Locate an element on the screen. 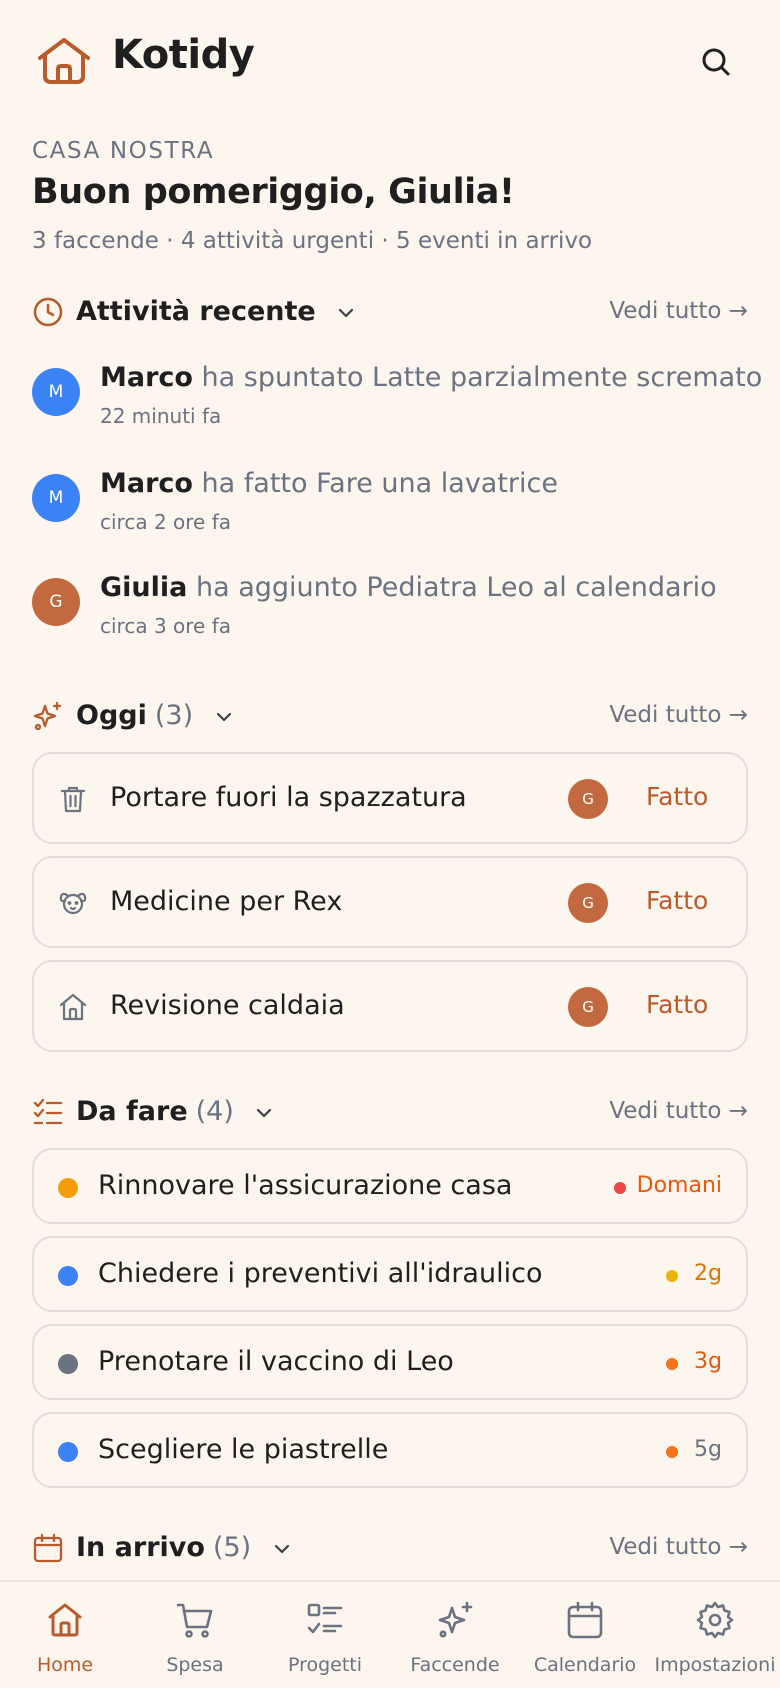 This screenshot has width=780, height=1688. section-recent-header: Attività recente Vedi tutto → is located at coordinates (390, 312).